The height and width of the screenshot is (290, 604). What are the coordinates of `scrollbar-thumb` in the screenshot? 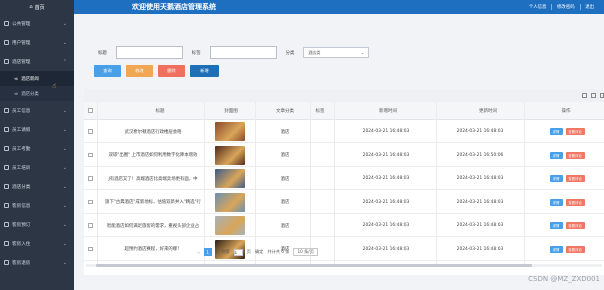 It's located at (314, 265).